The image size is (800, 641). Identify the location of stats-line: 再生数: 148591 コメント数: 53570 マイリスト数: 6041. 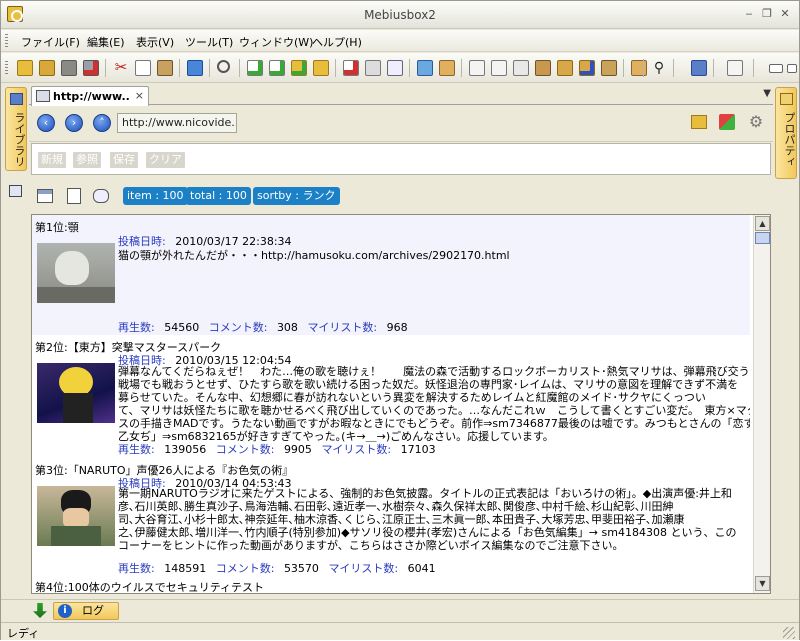
(277, 568).